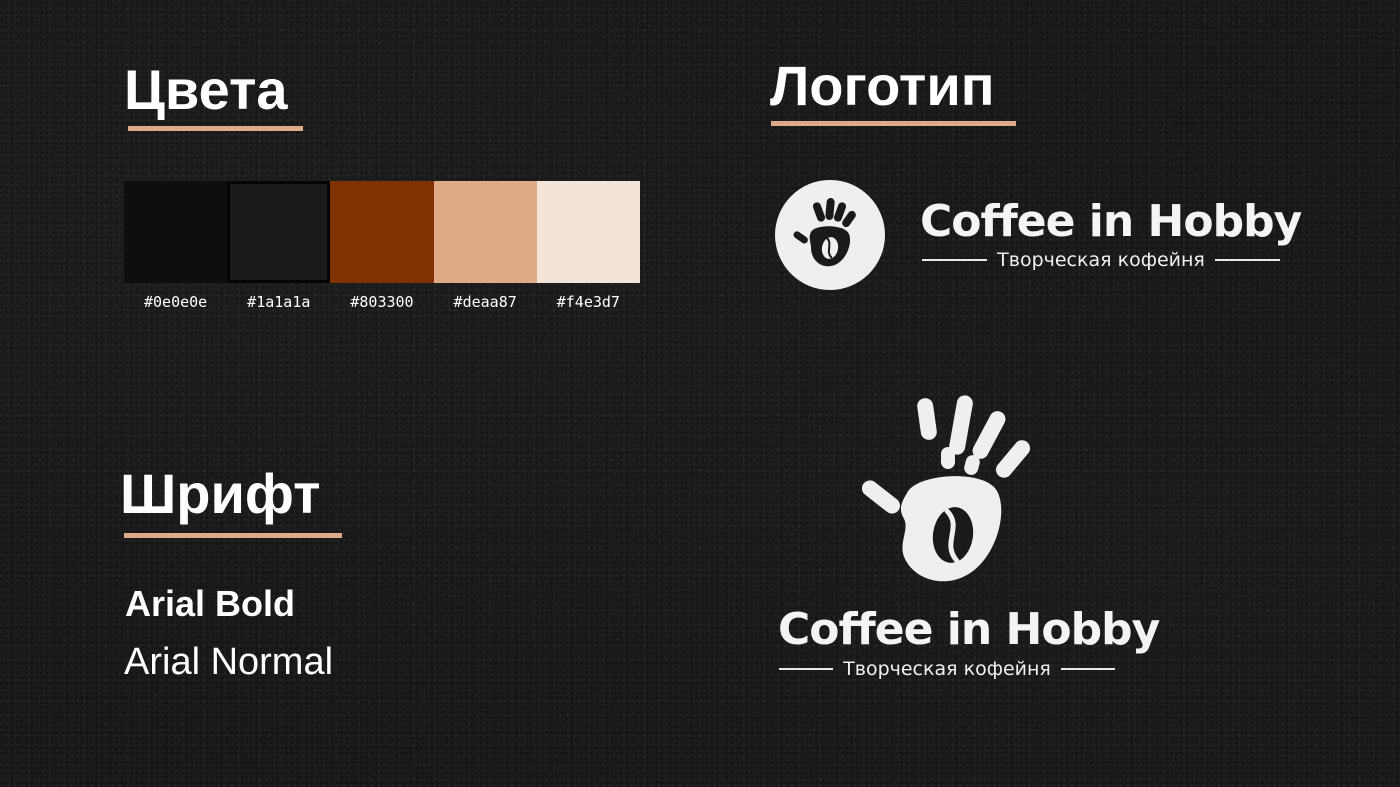  I want to click on color-palette, so click(382, 232).